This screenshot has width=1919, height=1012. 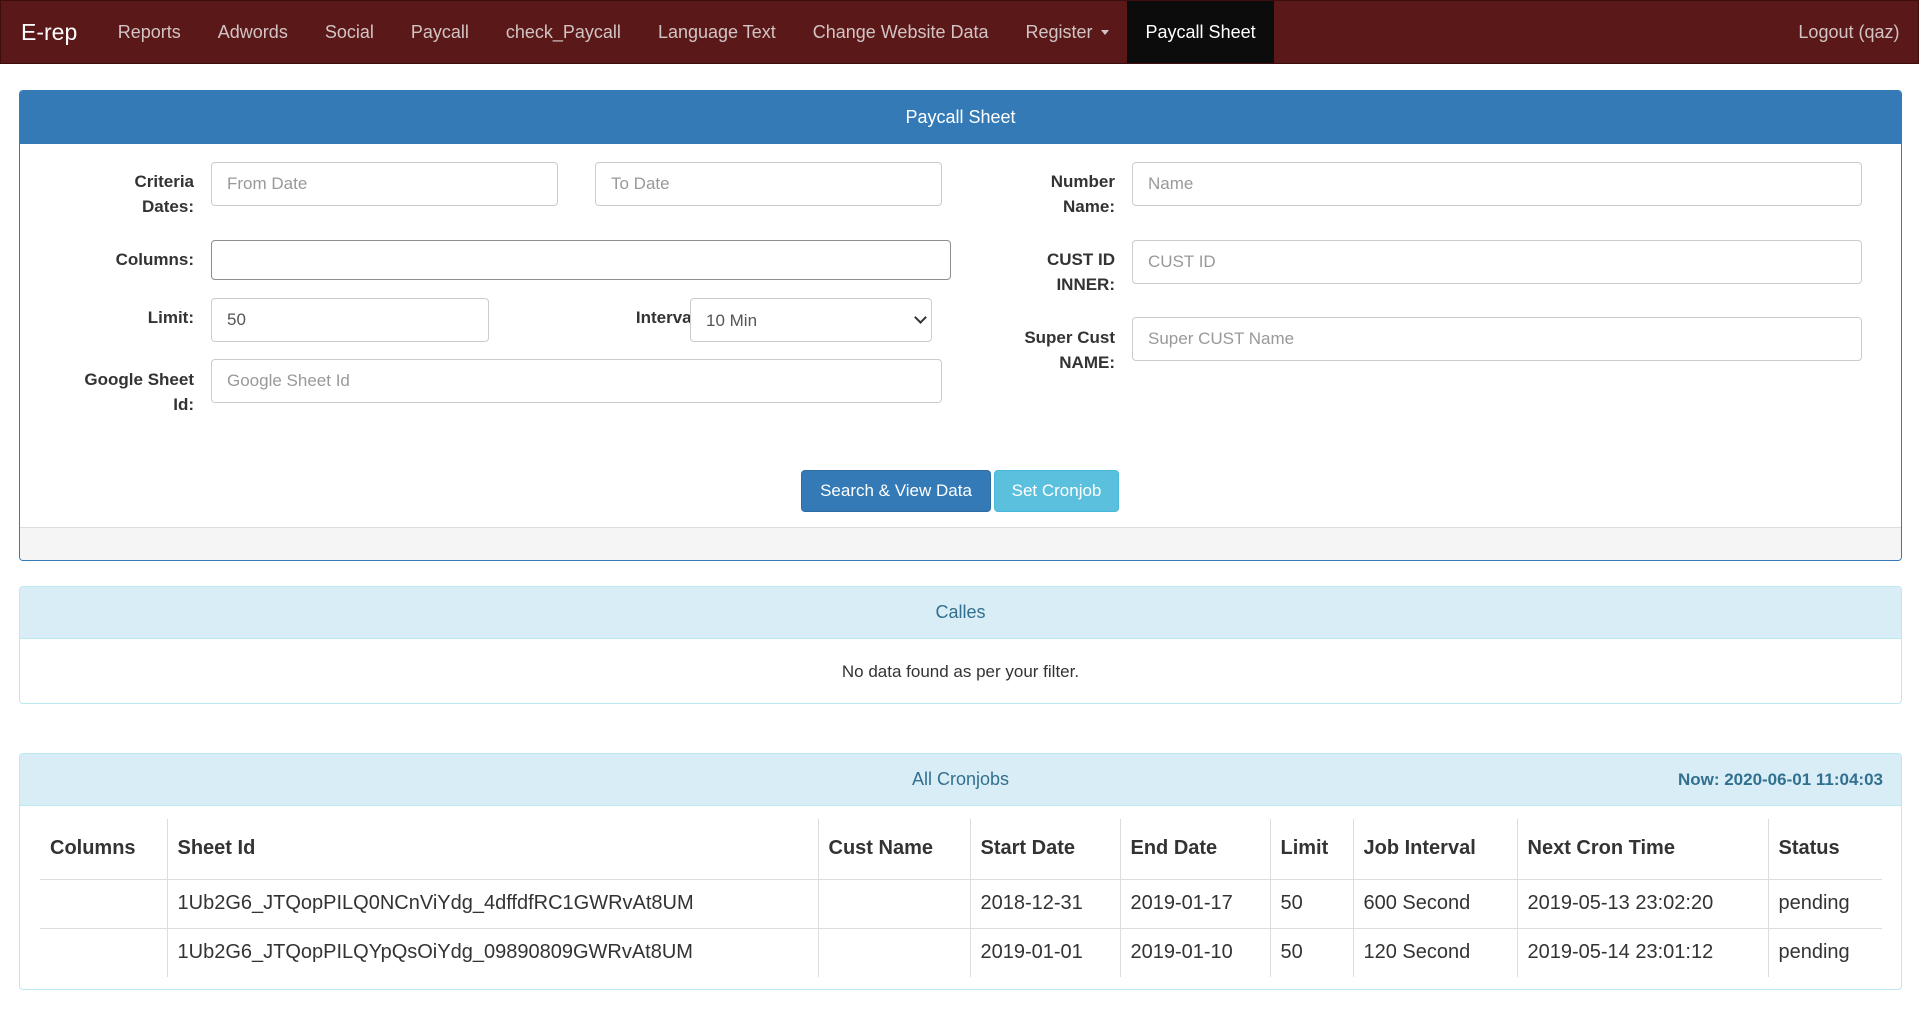 I want to click on search-view-data-button: Search & View Data, so click(x=896, y=491).